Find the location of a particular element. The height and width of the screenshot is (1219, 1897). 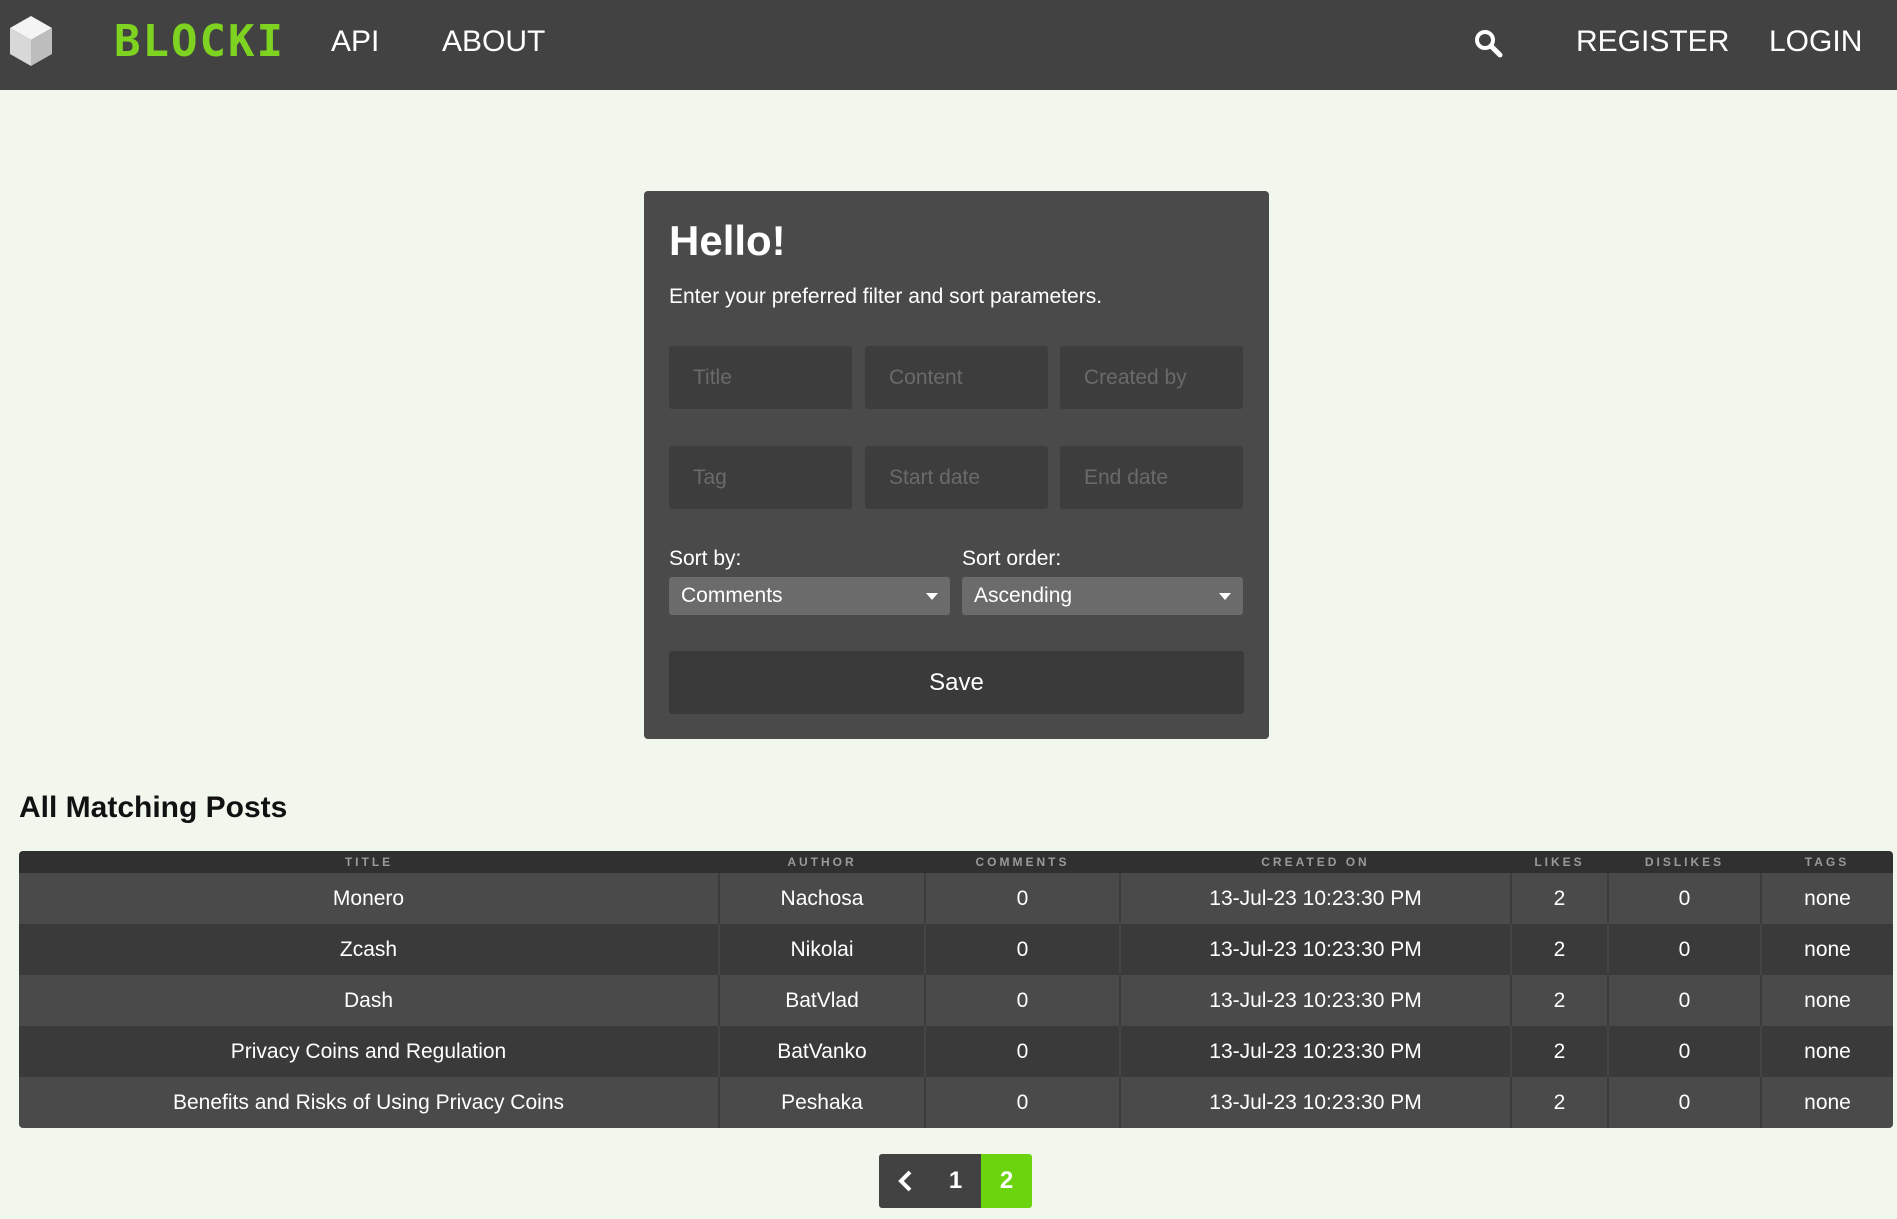

start-date-input is located at coordinates (956, 477).